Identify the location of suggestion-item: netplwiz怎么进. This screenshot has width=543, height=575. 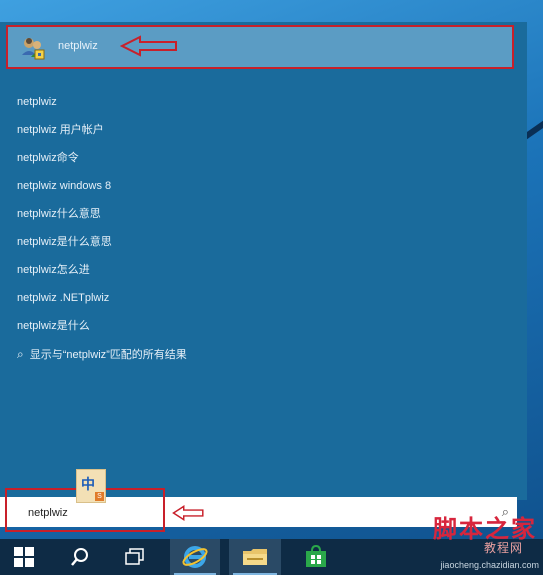
(263, 274).